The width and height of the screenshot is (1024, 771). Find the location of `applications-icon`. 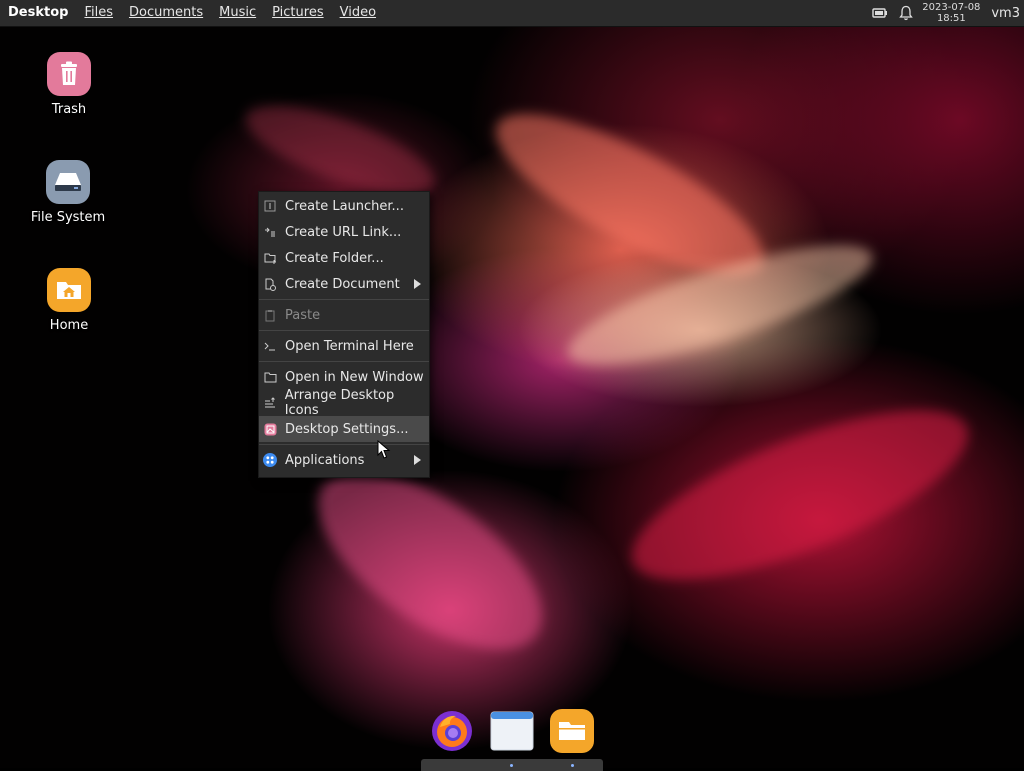

applications-icon is located at coordinates (270, 460).